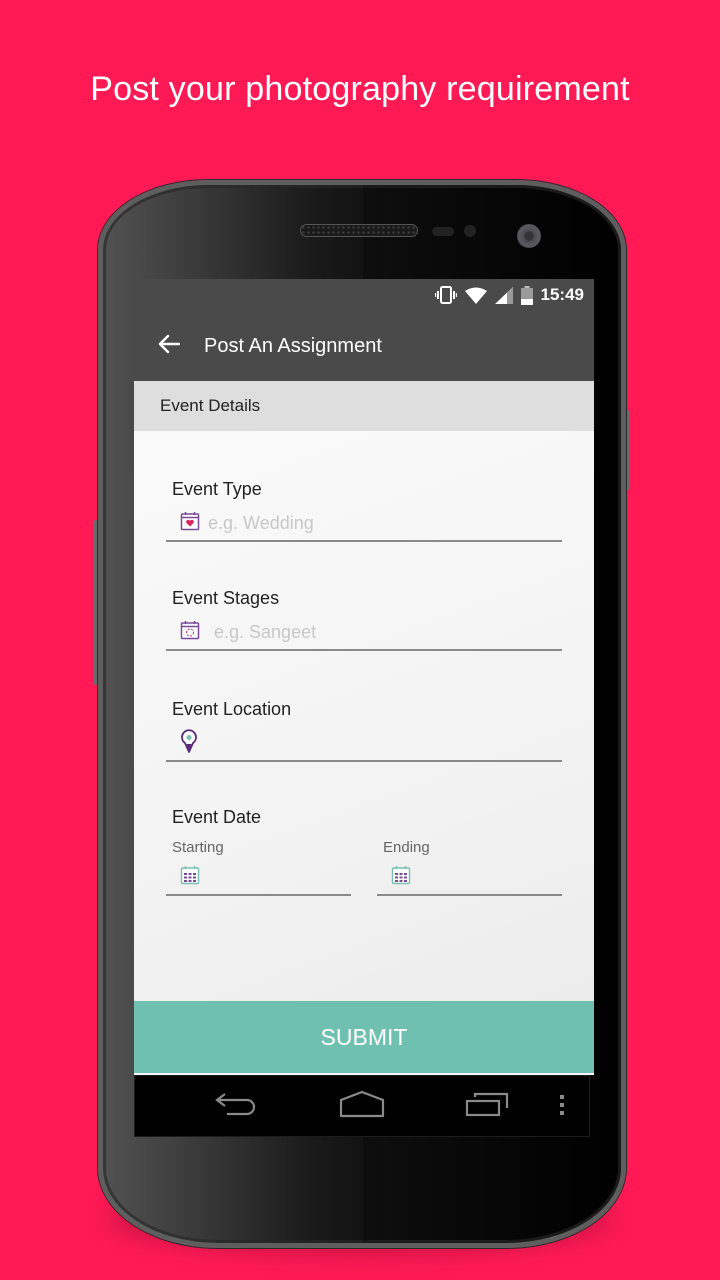  I want to click on event-type-input: e.g. Wedding, so click(364, 524).